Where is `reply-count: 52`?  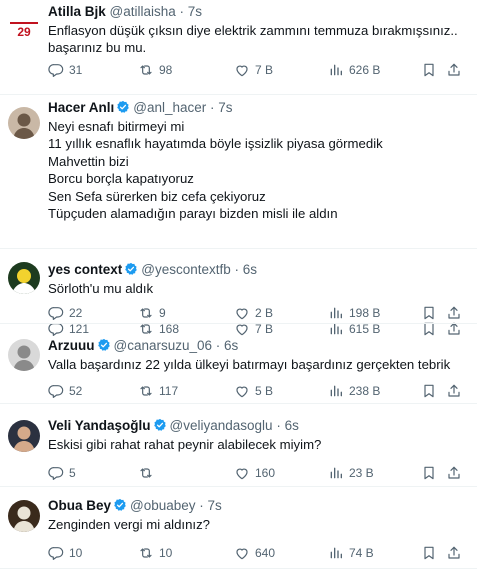 reply-count: 52 is located at coordinates (76, 391).